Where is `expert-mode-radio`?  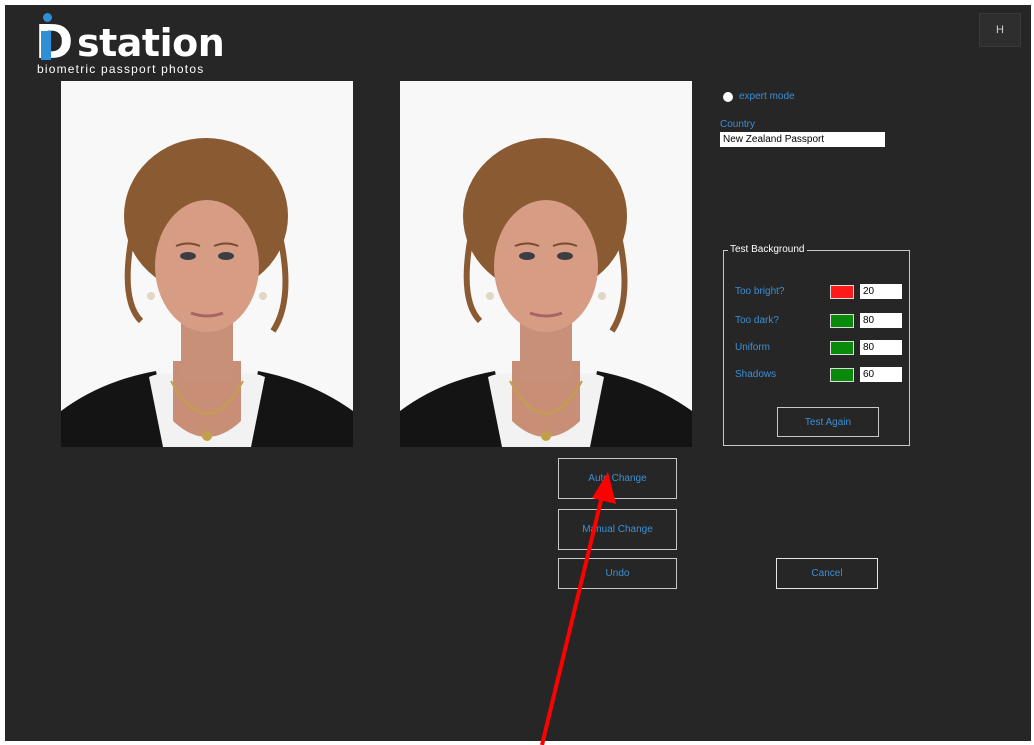 expert-mode-radio is located at coordinates (728, 96).